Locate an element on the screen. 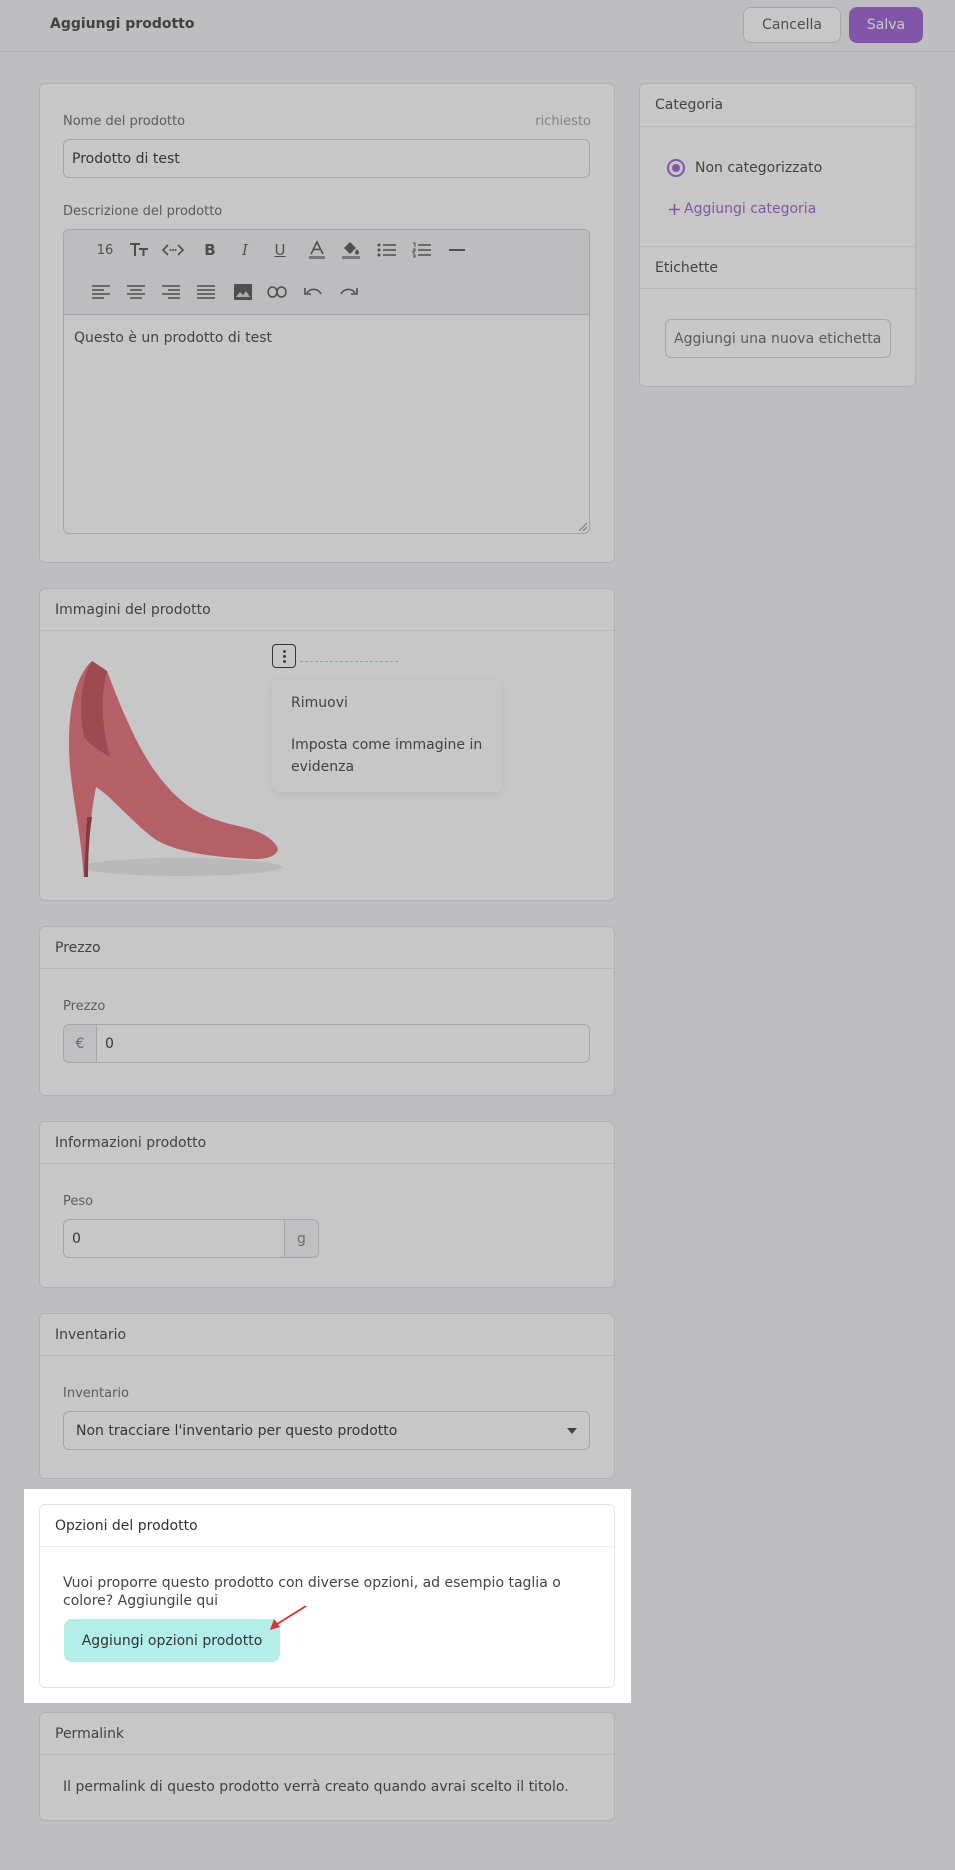 This screenshot has height=1870, width=955. link-icon is located at coordinates (277, 292).